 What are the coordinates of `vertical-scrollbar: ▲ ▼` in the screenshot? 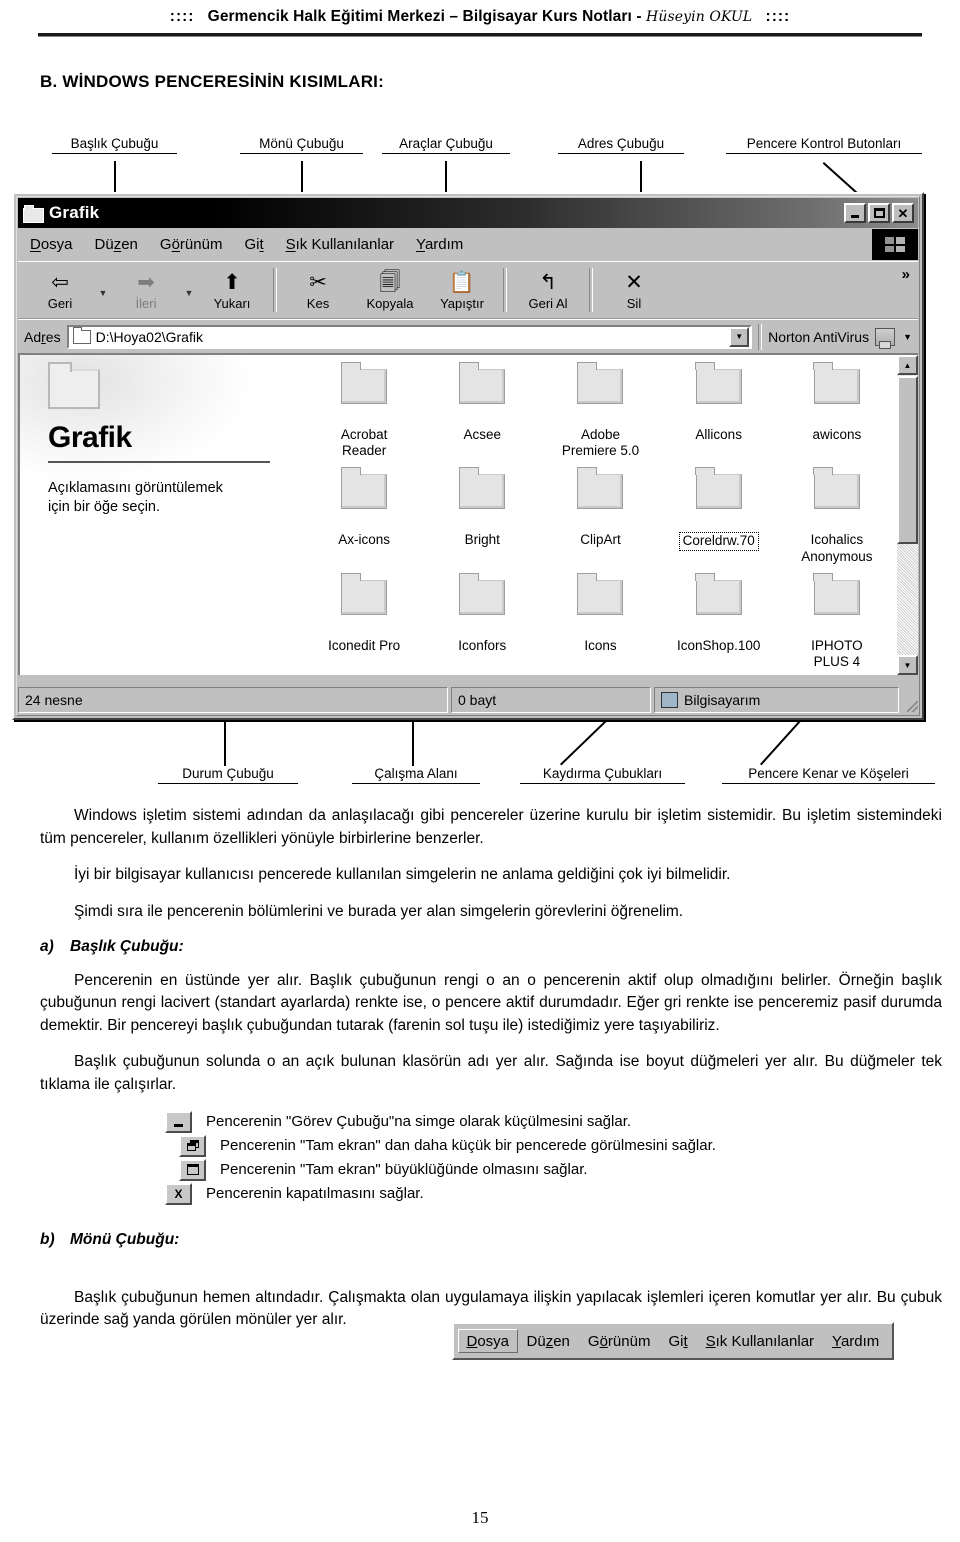 It's located at (907, 515).